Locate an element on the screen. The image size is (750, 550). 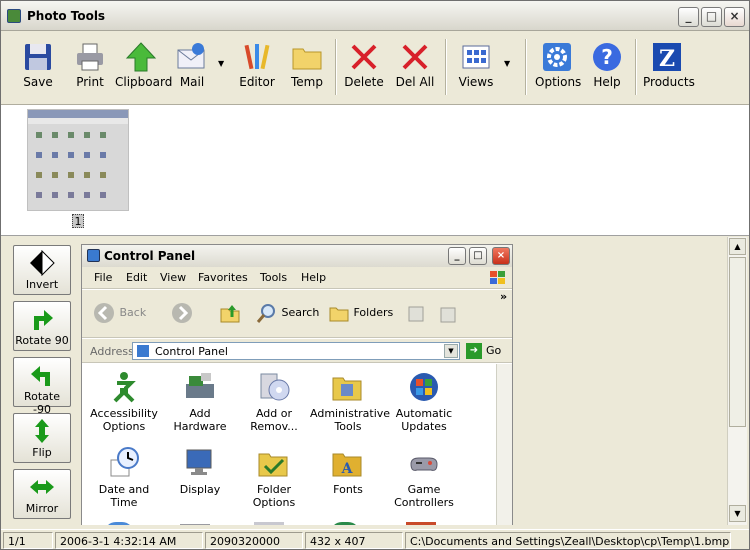
delete-all-button: Del All is located at coordinates (415, 68).